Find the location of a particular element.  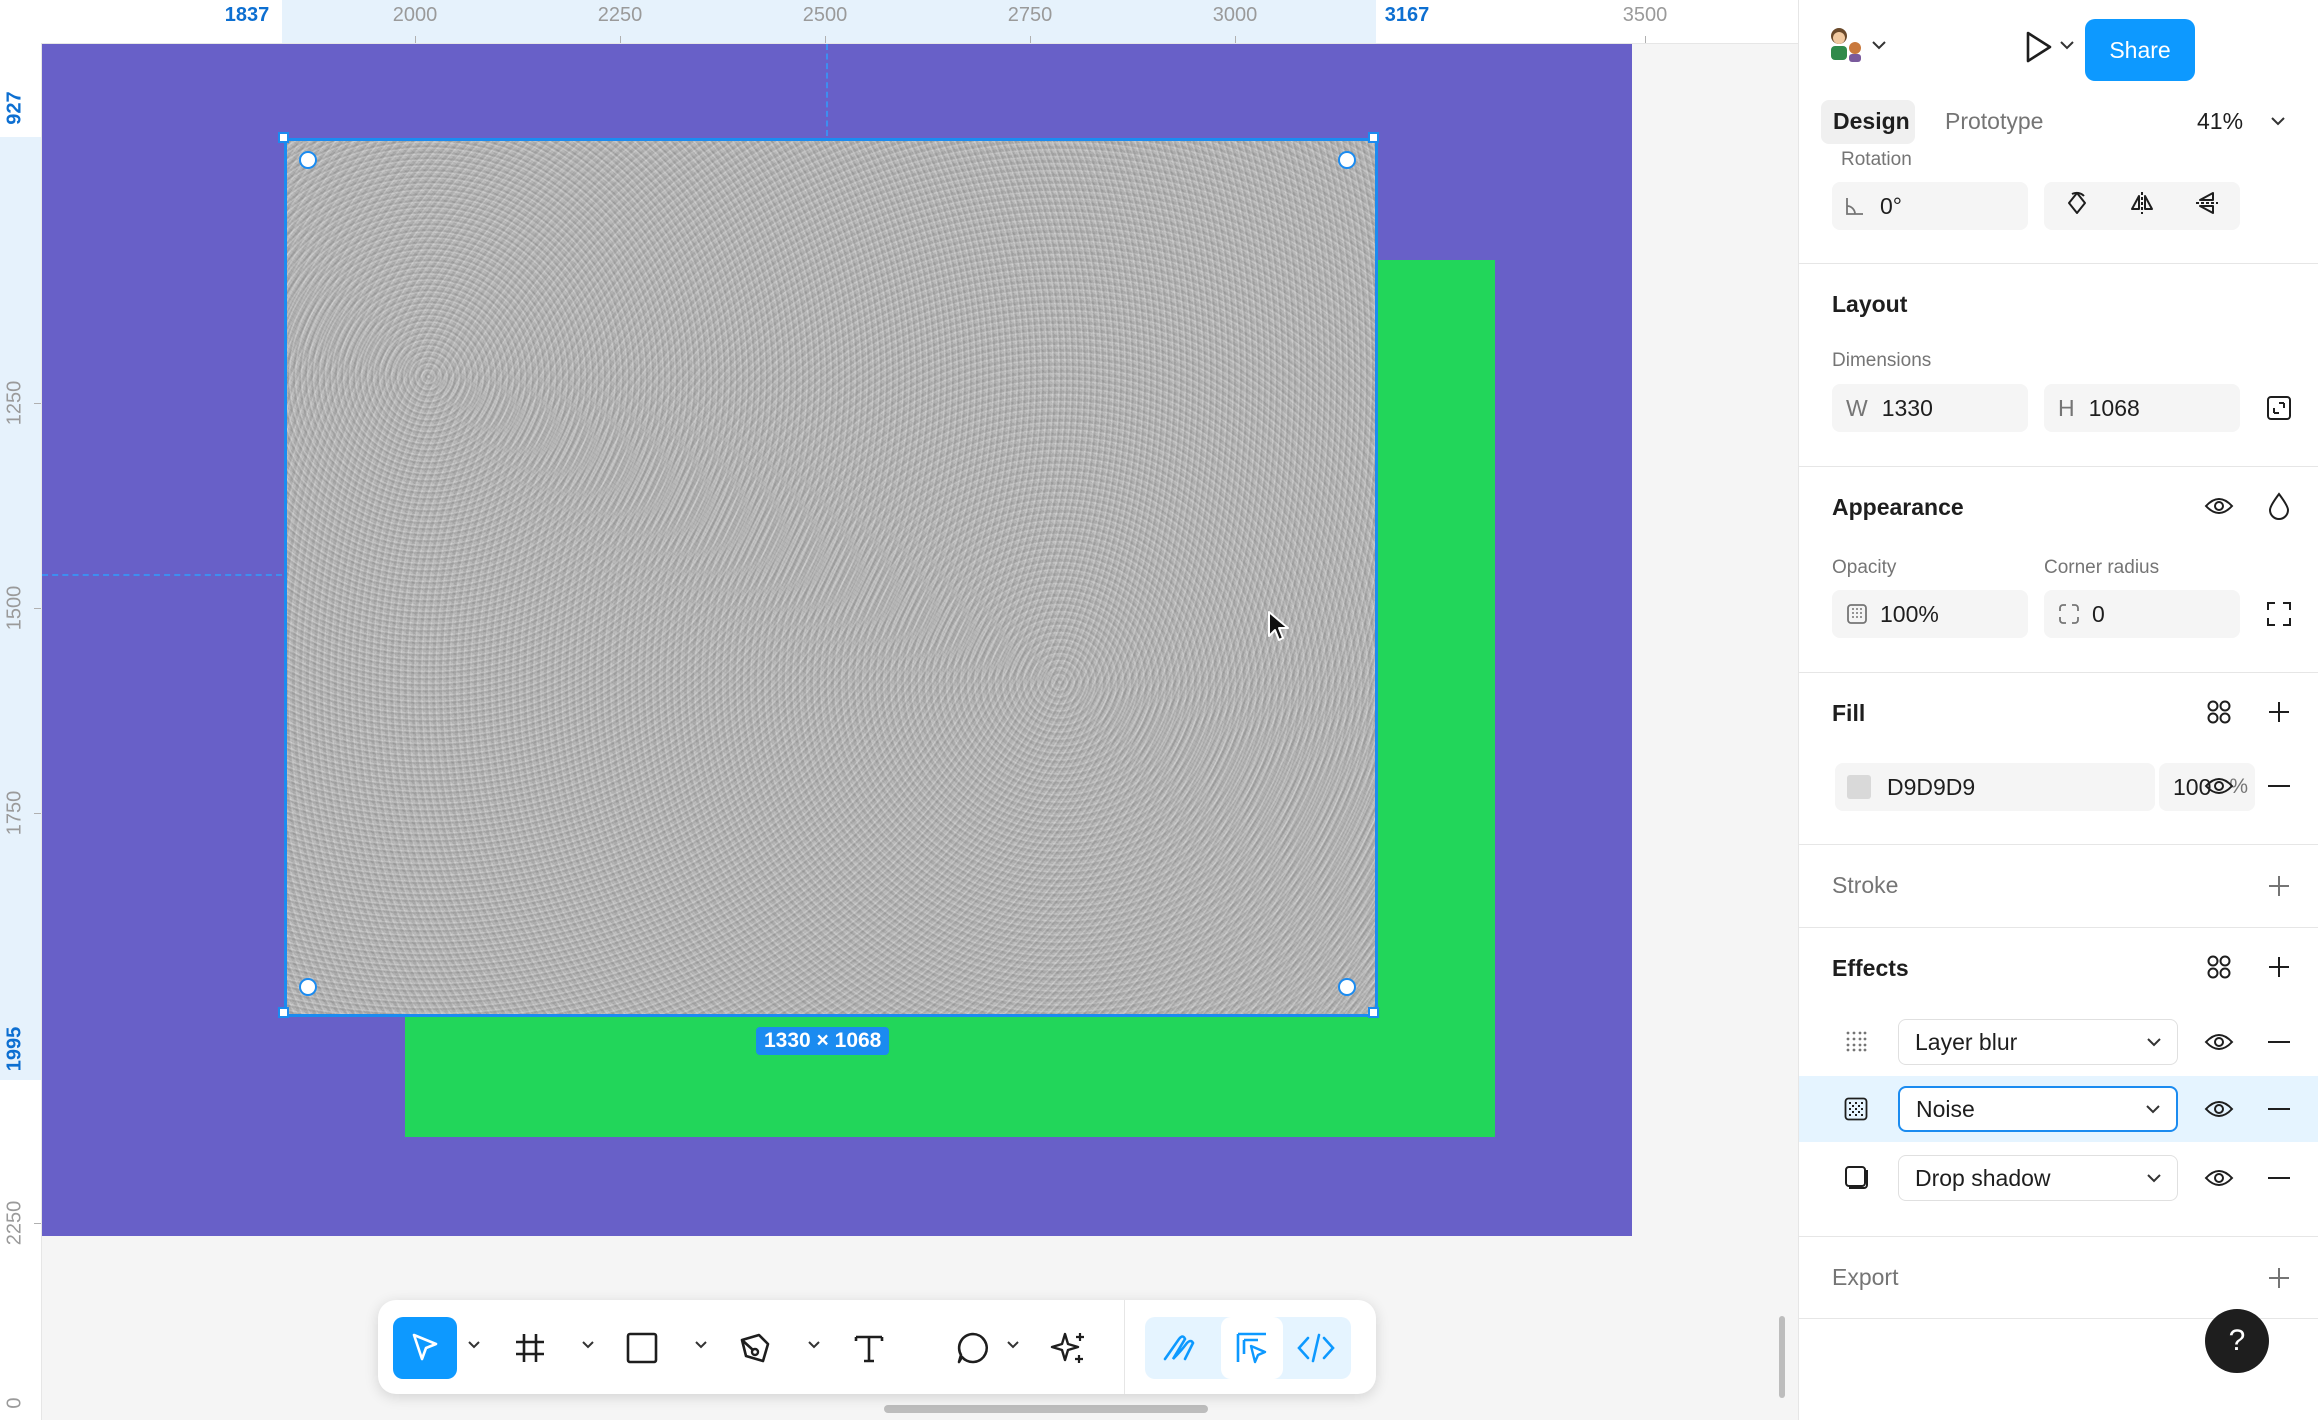

fill-title: Fill is located at coordinates (1849, 713).